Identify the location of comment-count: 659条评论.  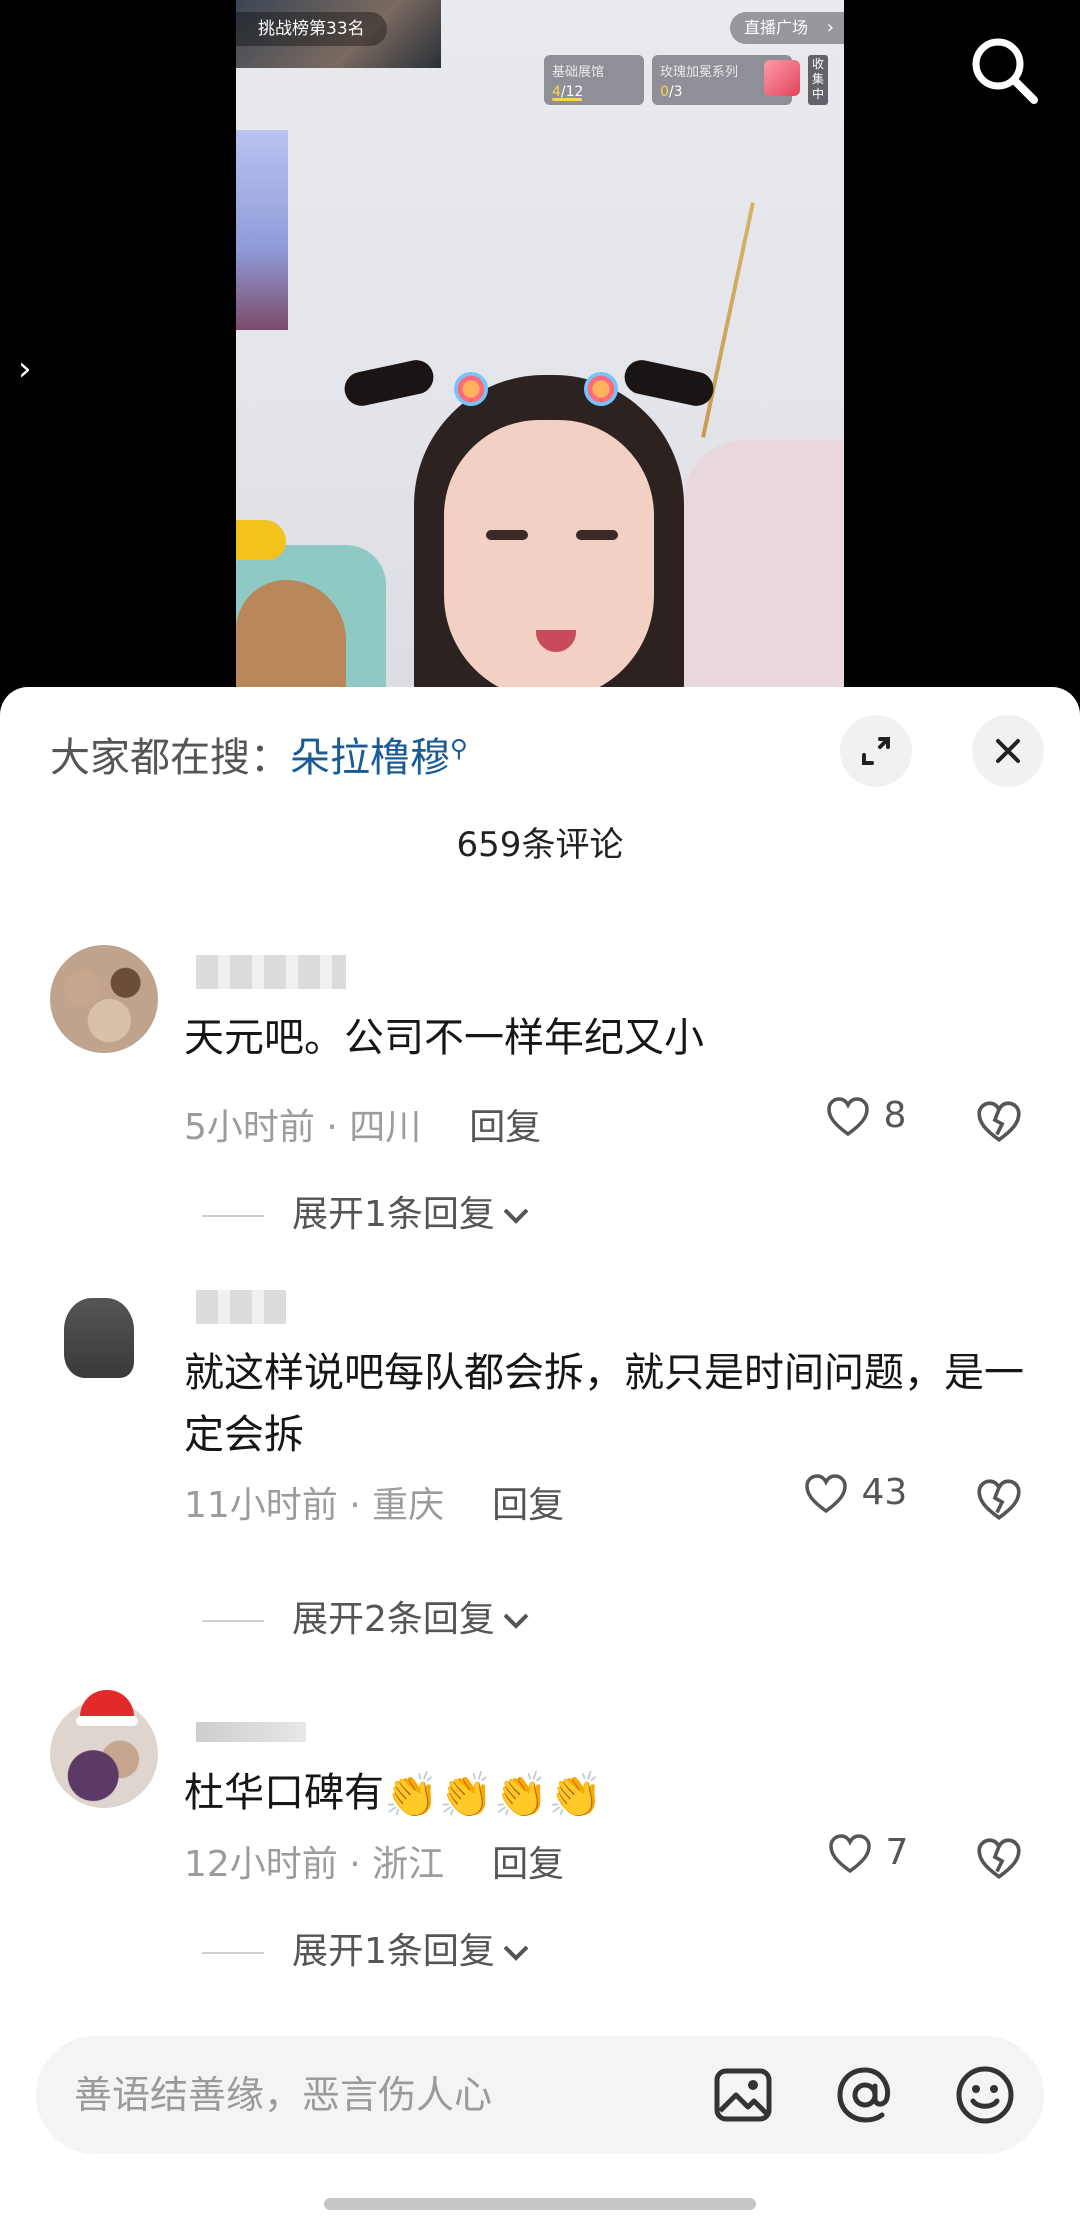
(540, 845).